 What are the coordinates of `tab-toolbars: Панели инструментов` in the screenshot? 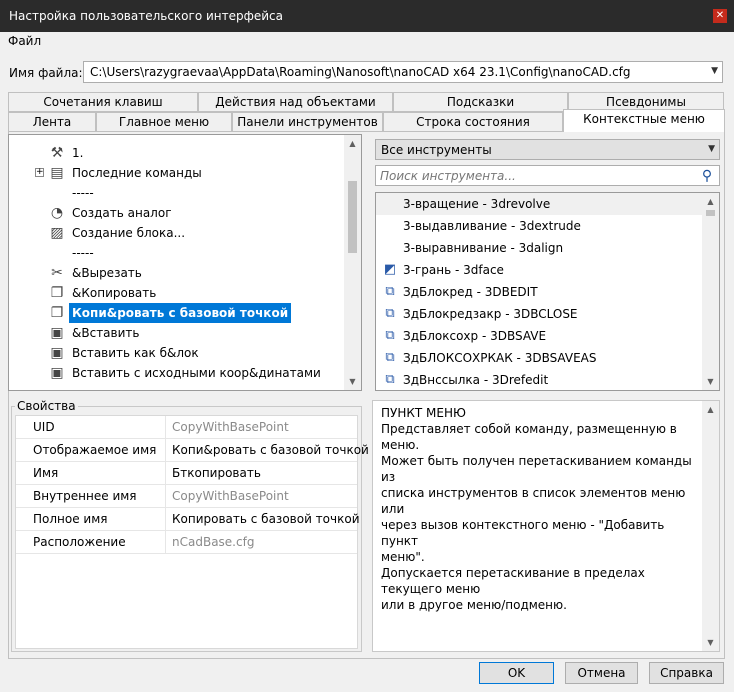 It's located at (307, 122).